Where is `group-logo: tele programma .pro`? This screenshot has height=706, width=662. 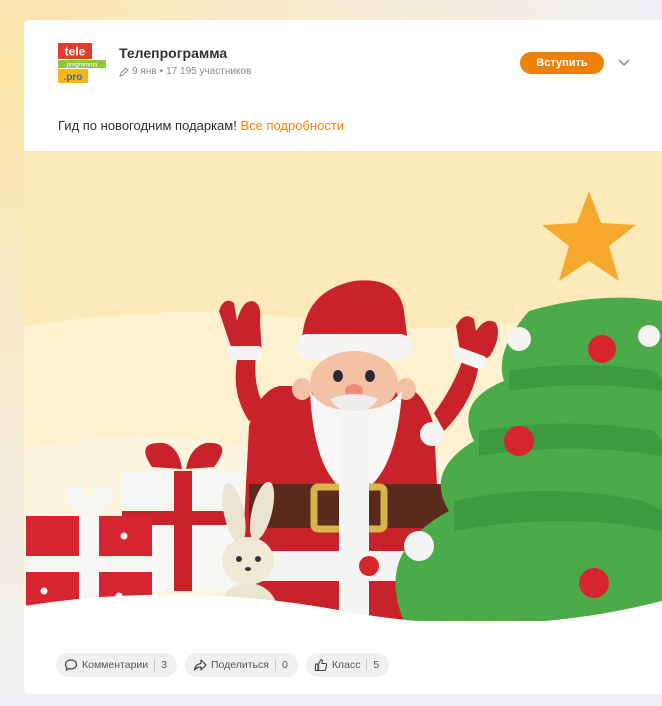 group-logo: tele programma .pro is located at coordinates (82, 63).